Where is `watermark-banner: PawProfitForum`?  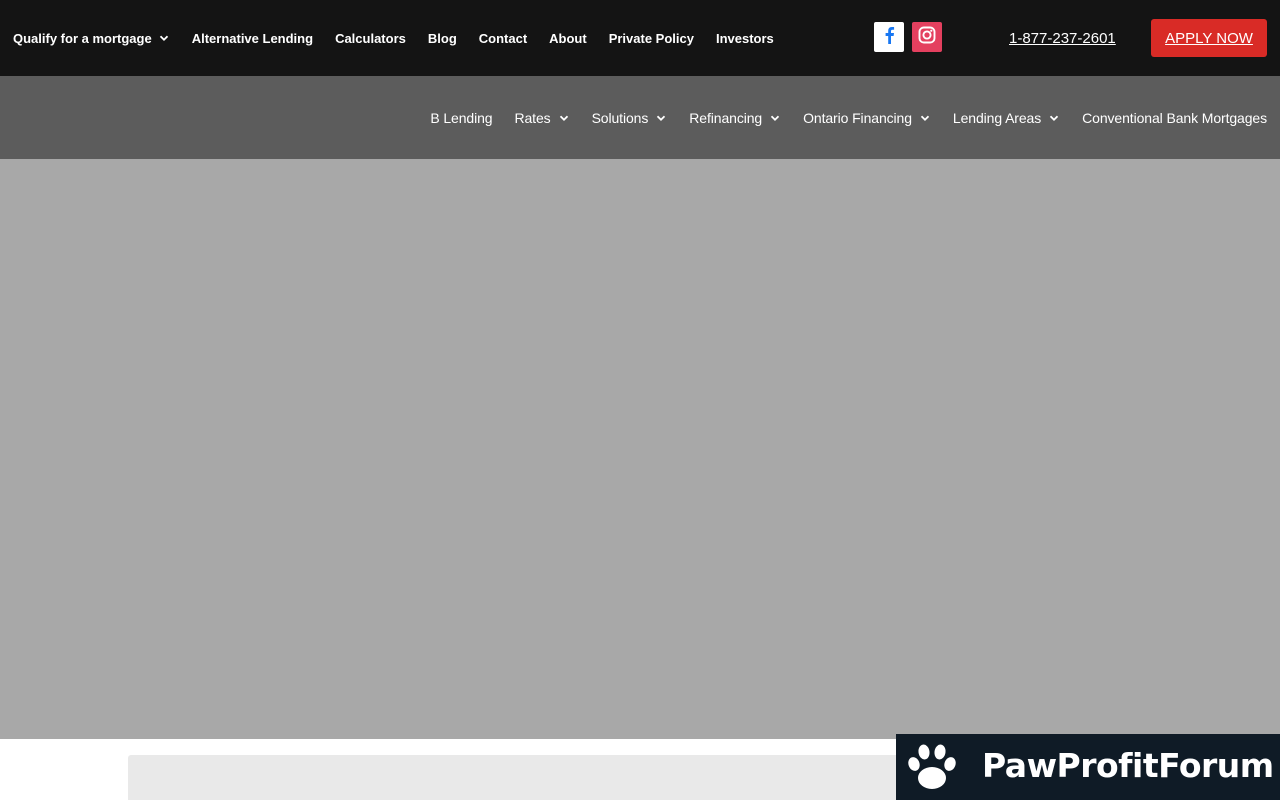 watermark-banner: PawProfitForum is located at coordinates (1088, 767).